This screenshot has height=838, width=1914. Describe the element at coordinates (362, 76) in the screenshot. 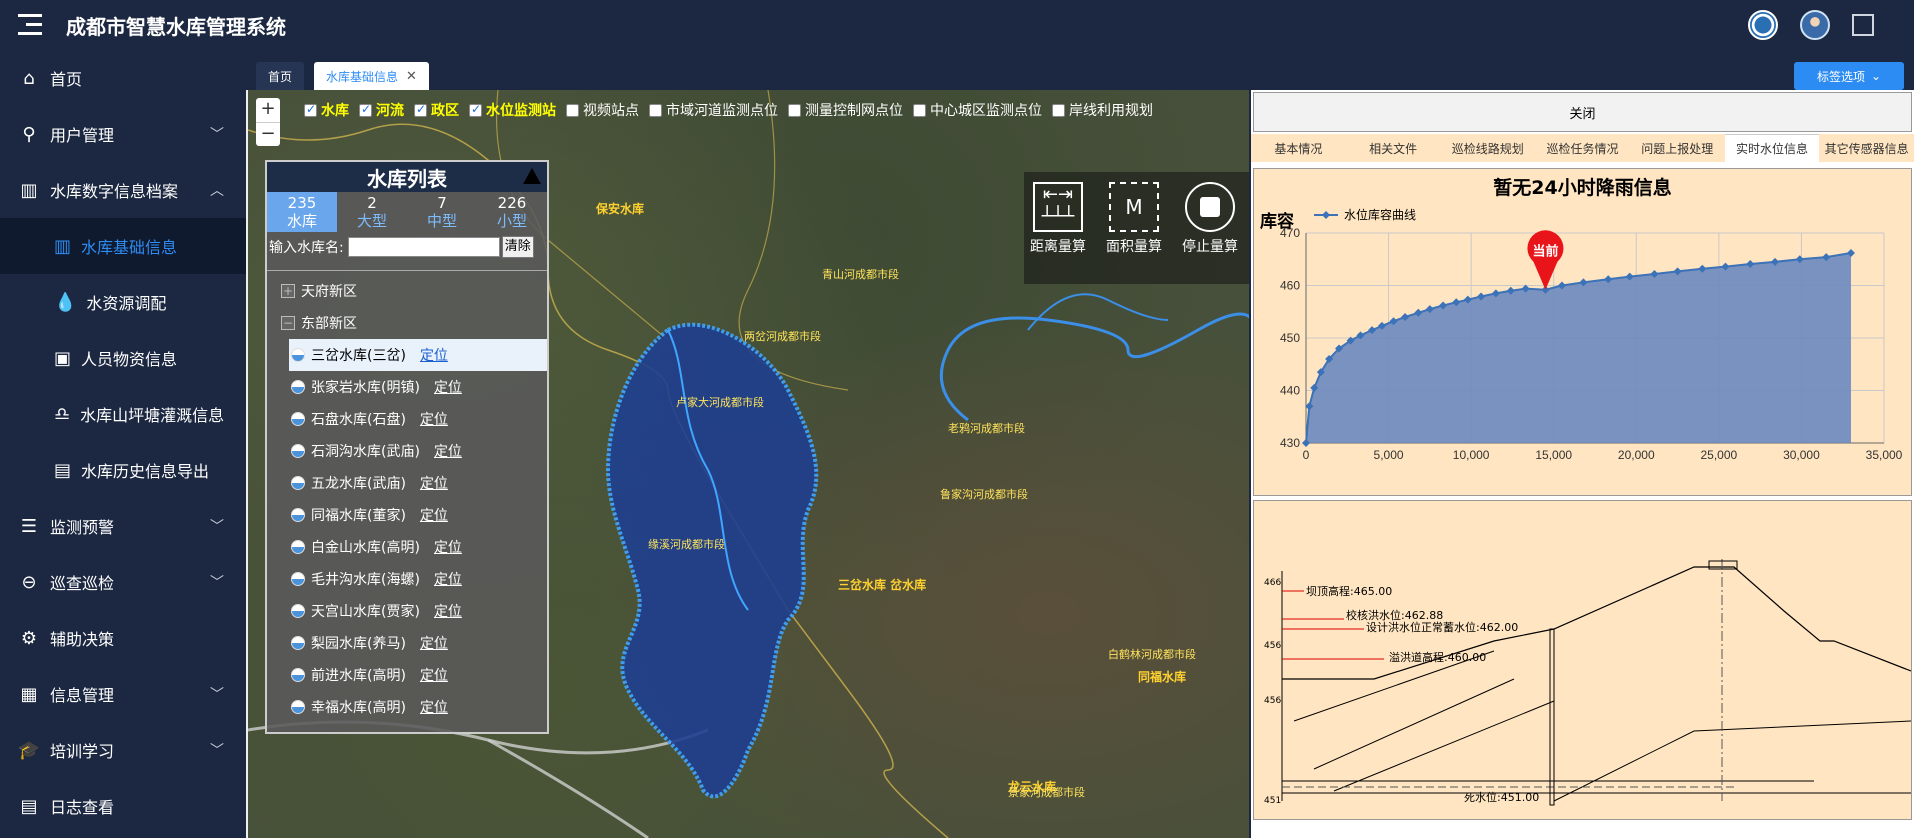

I see `tab-label: 水库基础信息` at that location.